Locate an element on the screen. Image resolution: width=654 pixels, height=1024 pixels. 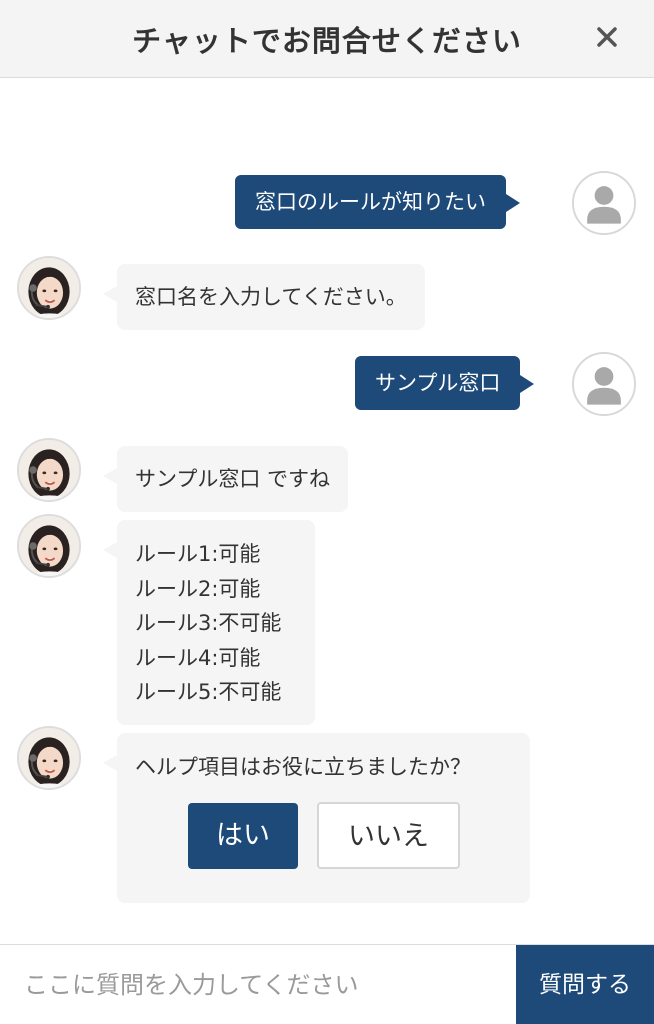
question-input is located at coordinates (258, 984).